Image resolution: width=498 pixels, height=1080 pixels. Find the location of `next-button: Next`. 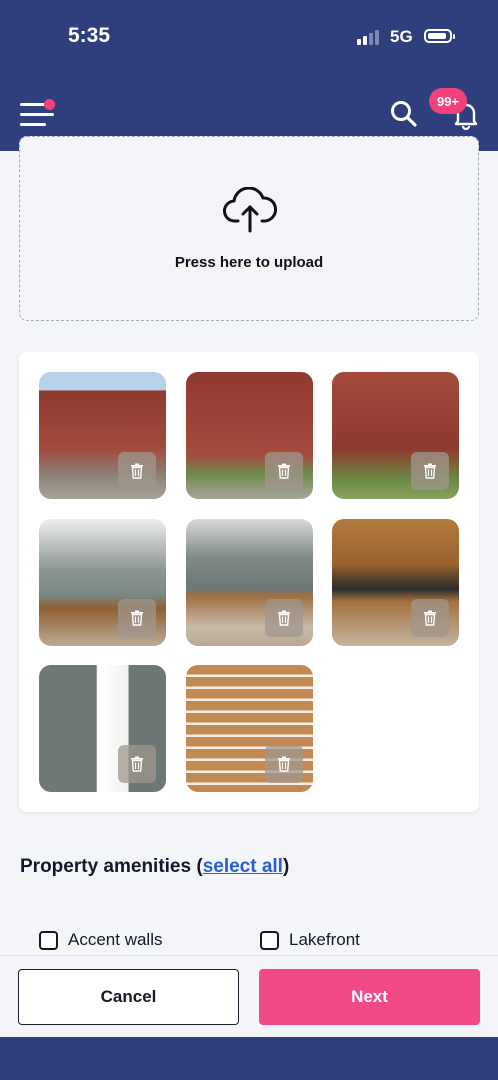

next-button: Next is located at coordinates (369, 997).